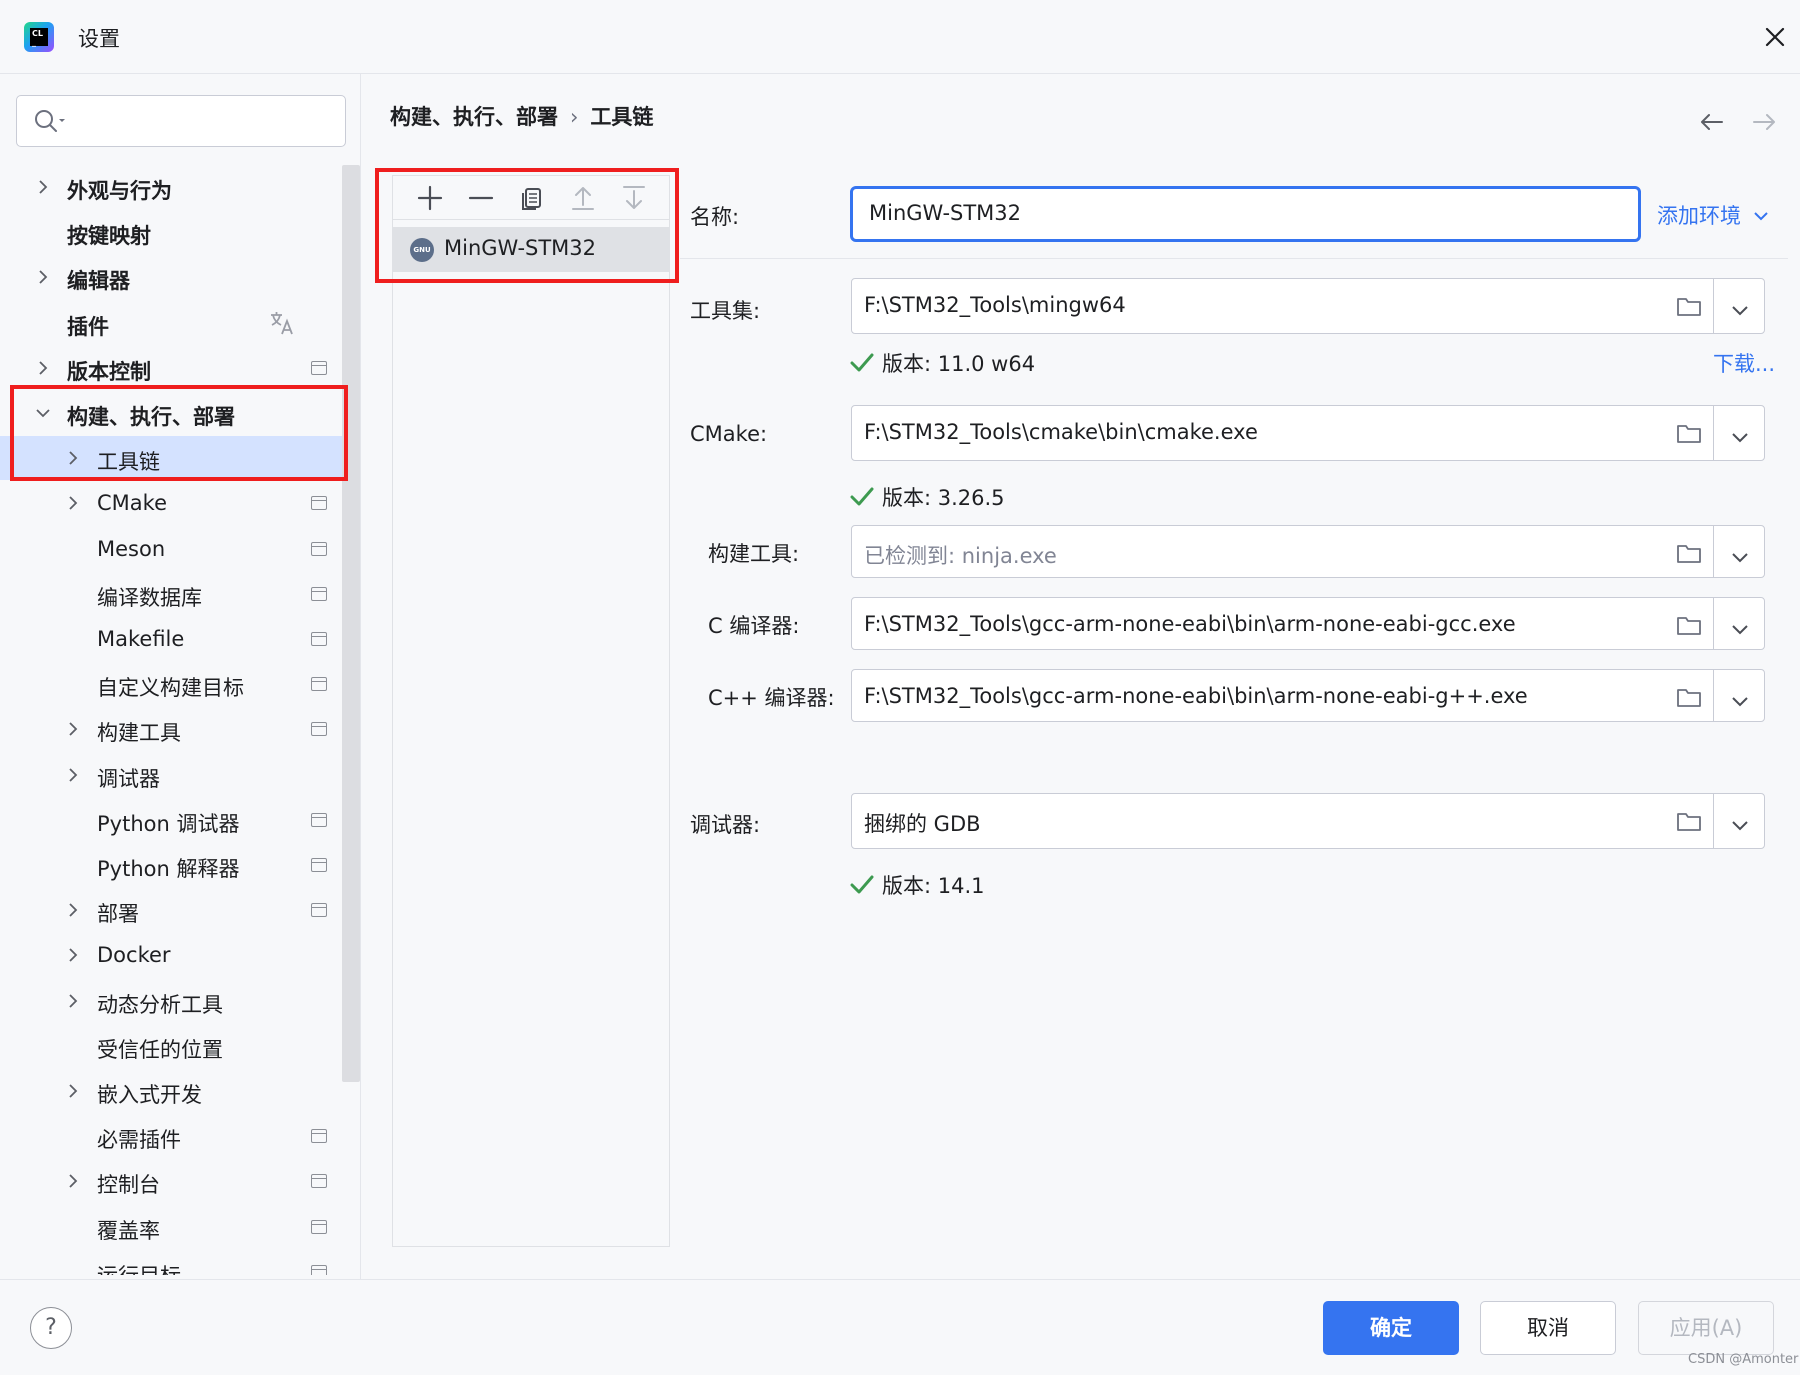 The image size is (1800, 1375). What do you see at coordinates (1706, 1328) in the screenshot?
I see `apply-button: 应用(A)` at bounding box center [1706, 1328].